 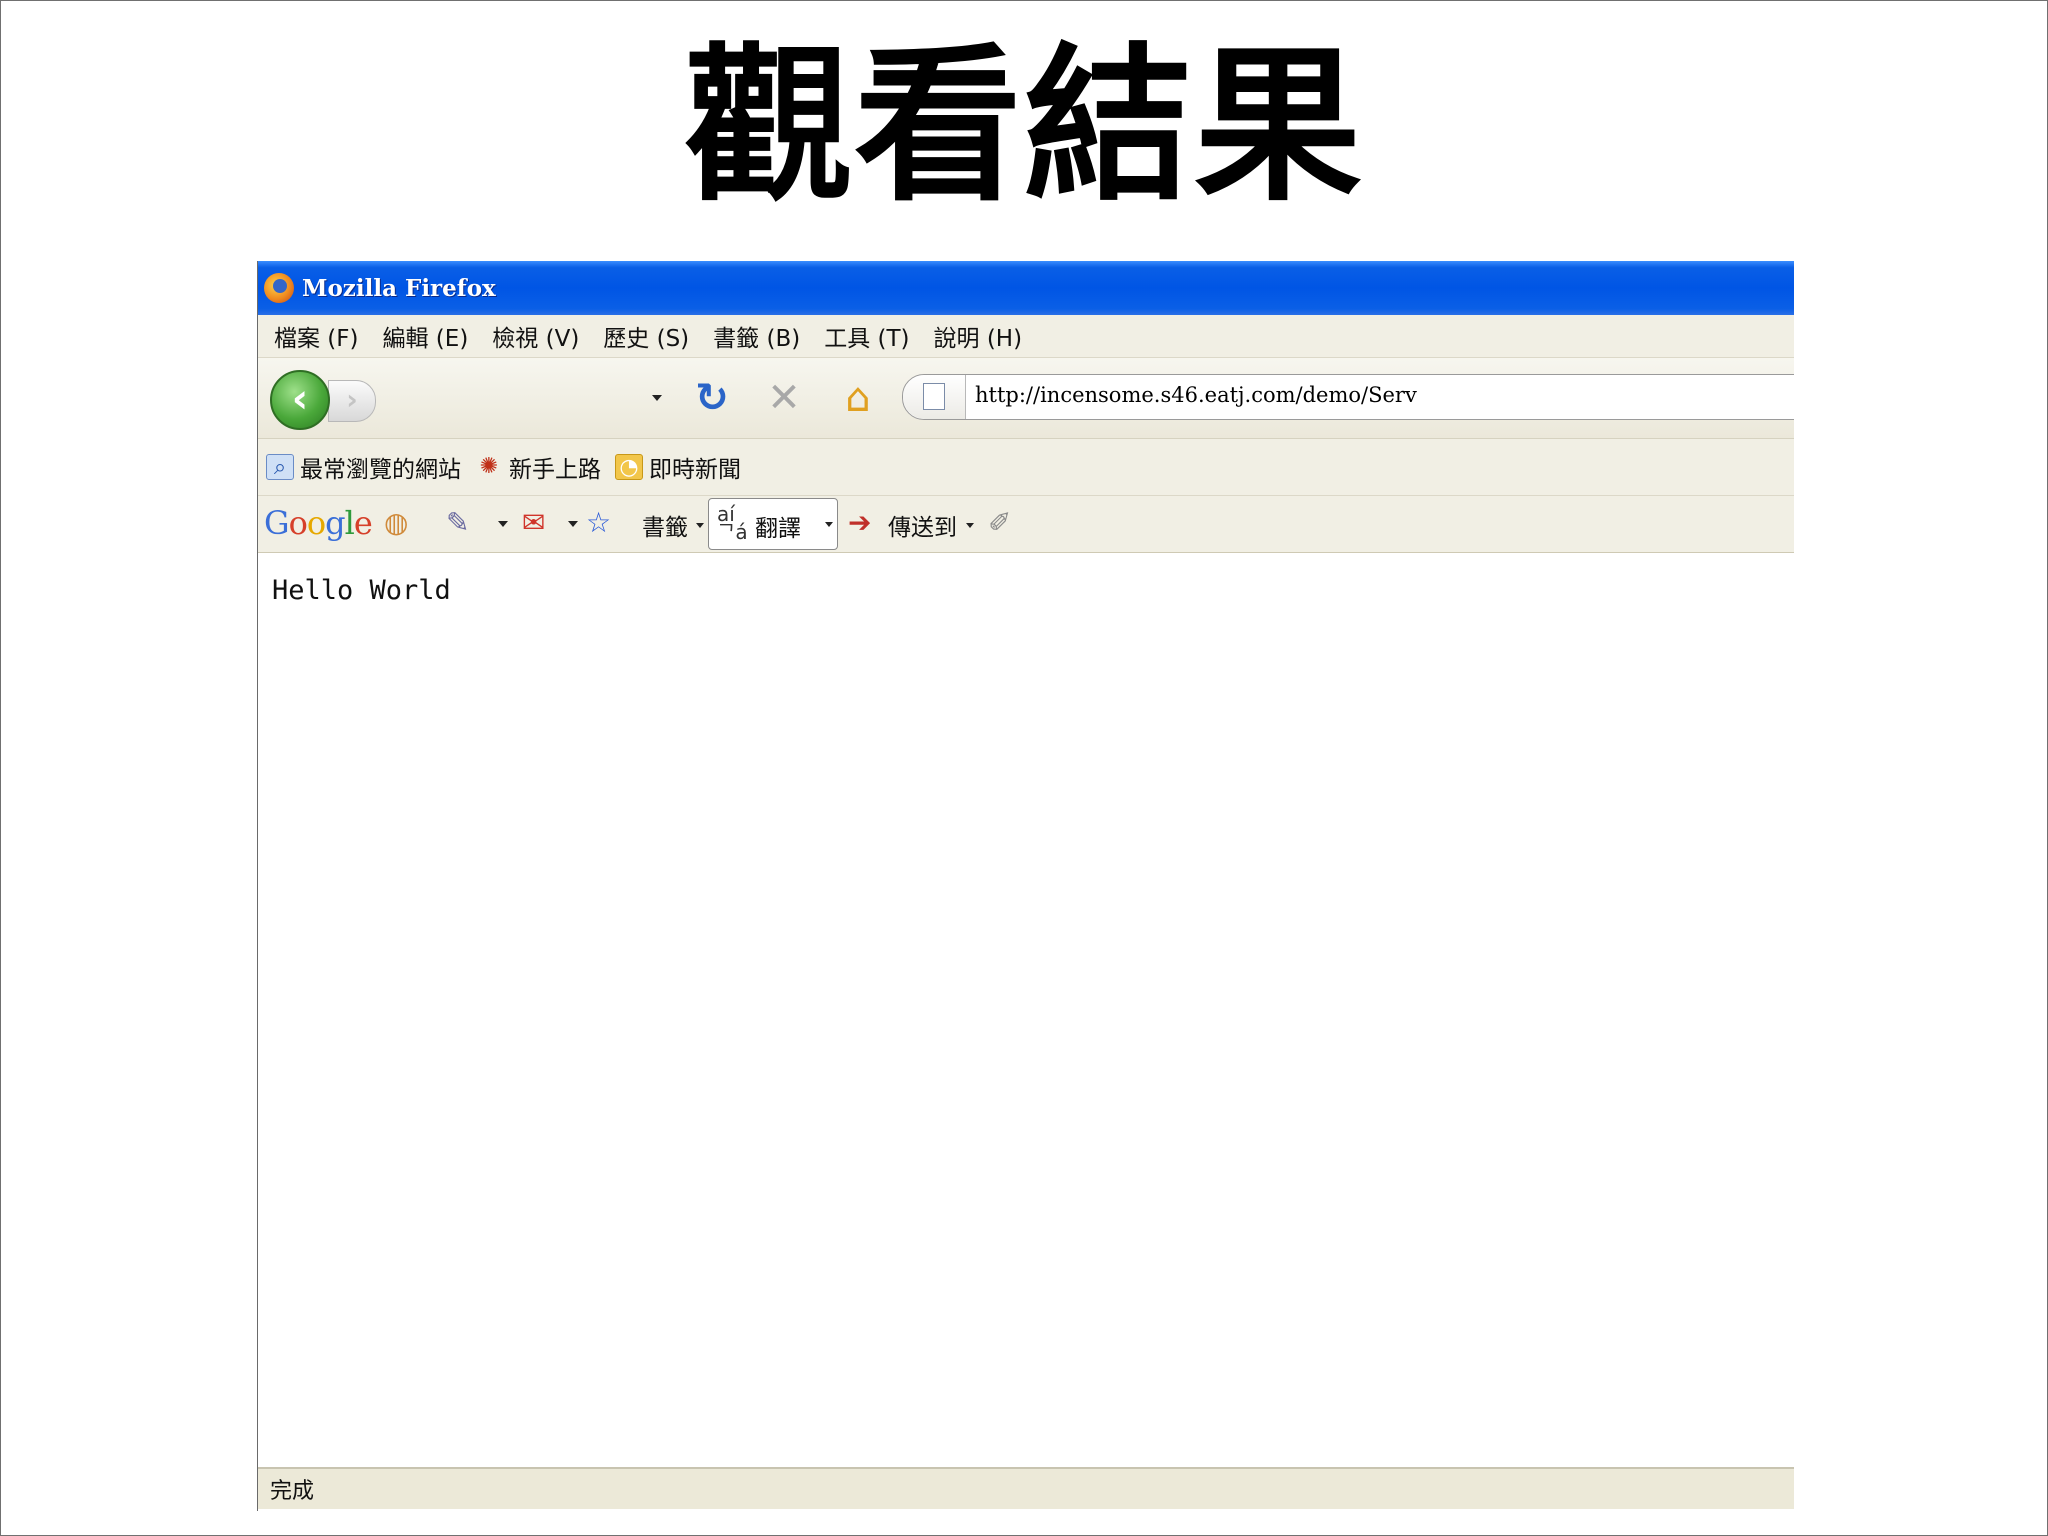 I want to click on send-to-dropdown-icon, so click(x=970, y=525).